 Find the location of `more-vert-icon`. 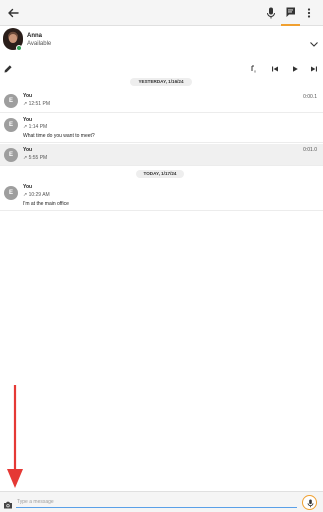

more-vert-icon is located at coordinates (309, 13).